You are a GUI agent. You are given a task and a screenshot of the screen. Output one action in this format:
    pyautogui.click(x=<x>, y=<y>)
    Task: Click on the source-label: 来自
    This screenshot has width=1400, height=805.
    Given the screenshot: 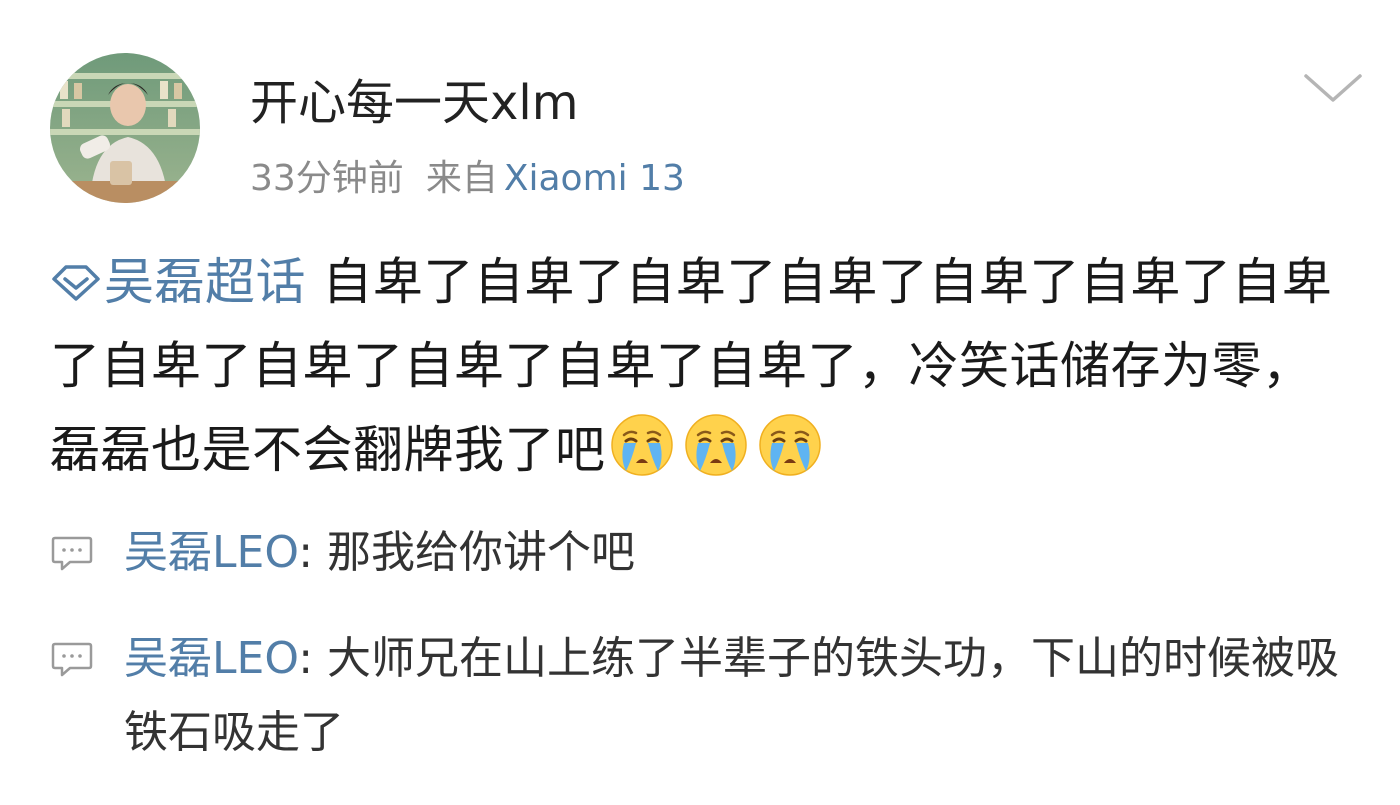 What is the action you would take?
    pyautogui.click(x=461, y=178)
    